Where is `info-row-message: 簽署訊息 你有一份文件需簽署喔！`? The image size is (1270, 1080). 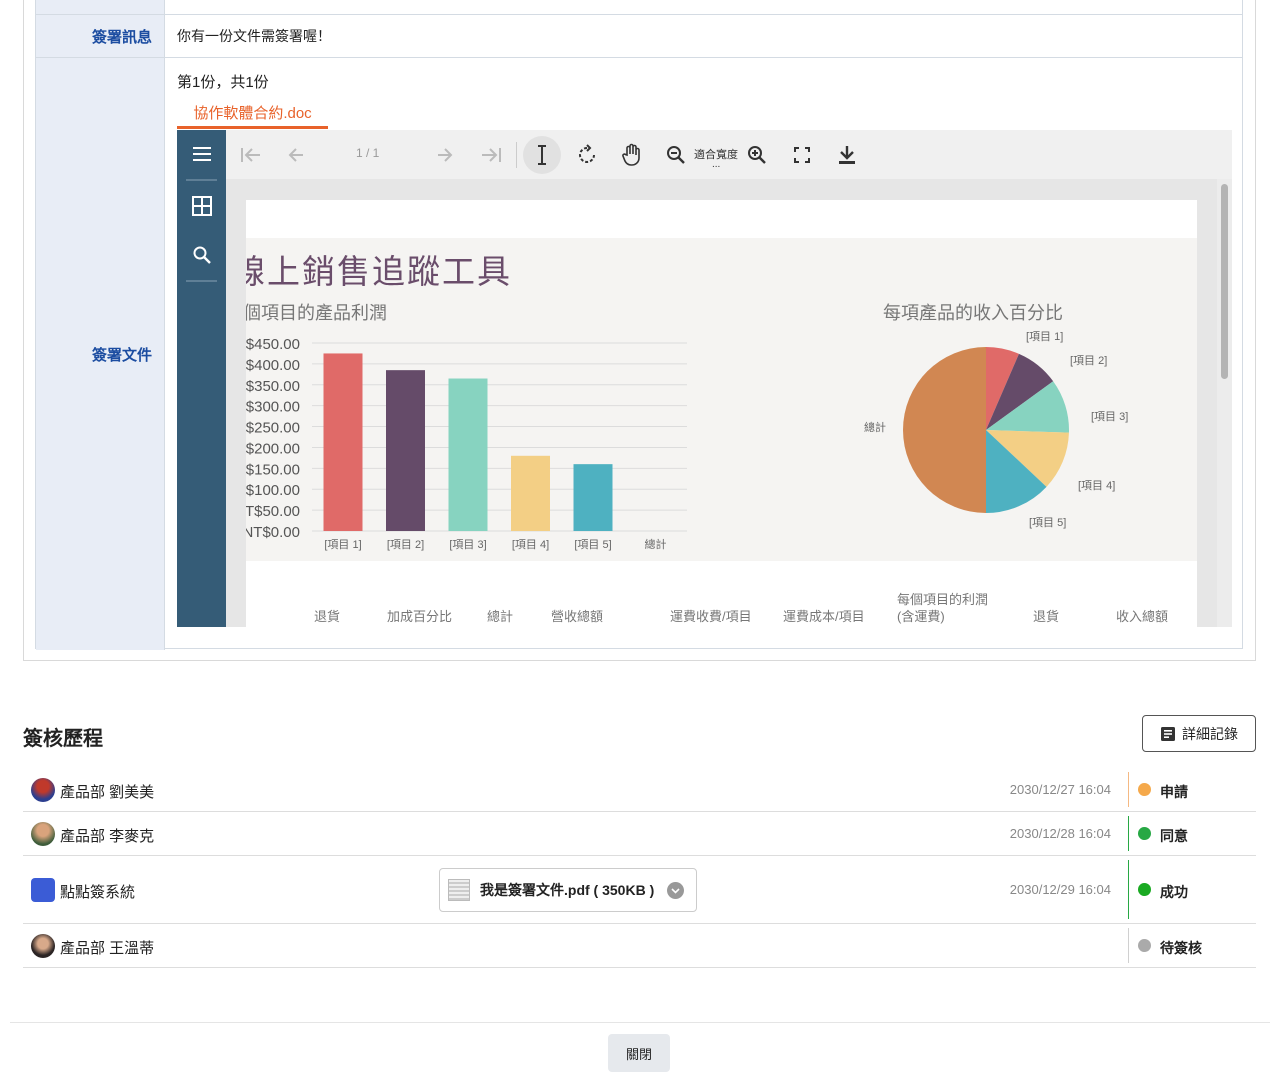 info-row-message: 簽署訊息 你有一份文件需簽署喔！ is located at coordinates (639, 36).